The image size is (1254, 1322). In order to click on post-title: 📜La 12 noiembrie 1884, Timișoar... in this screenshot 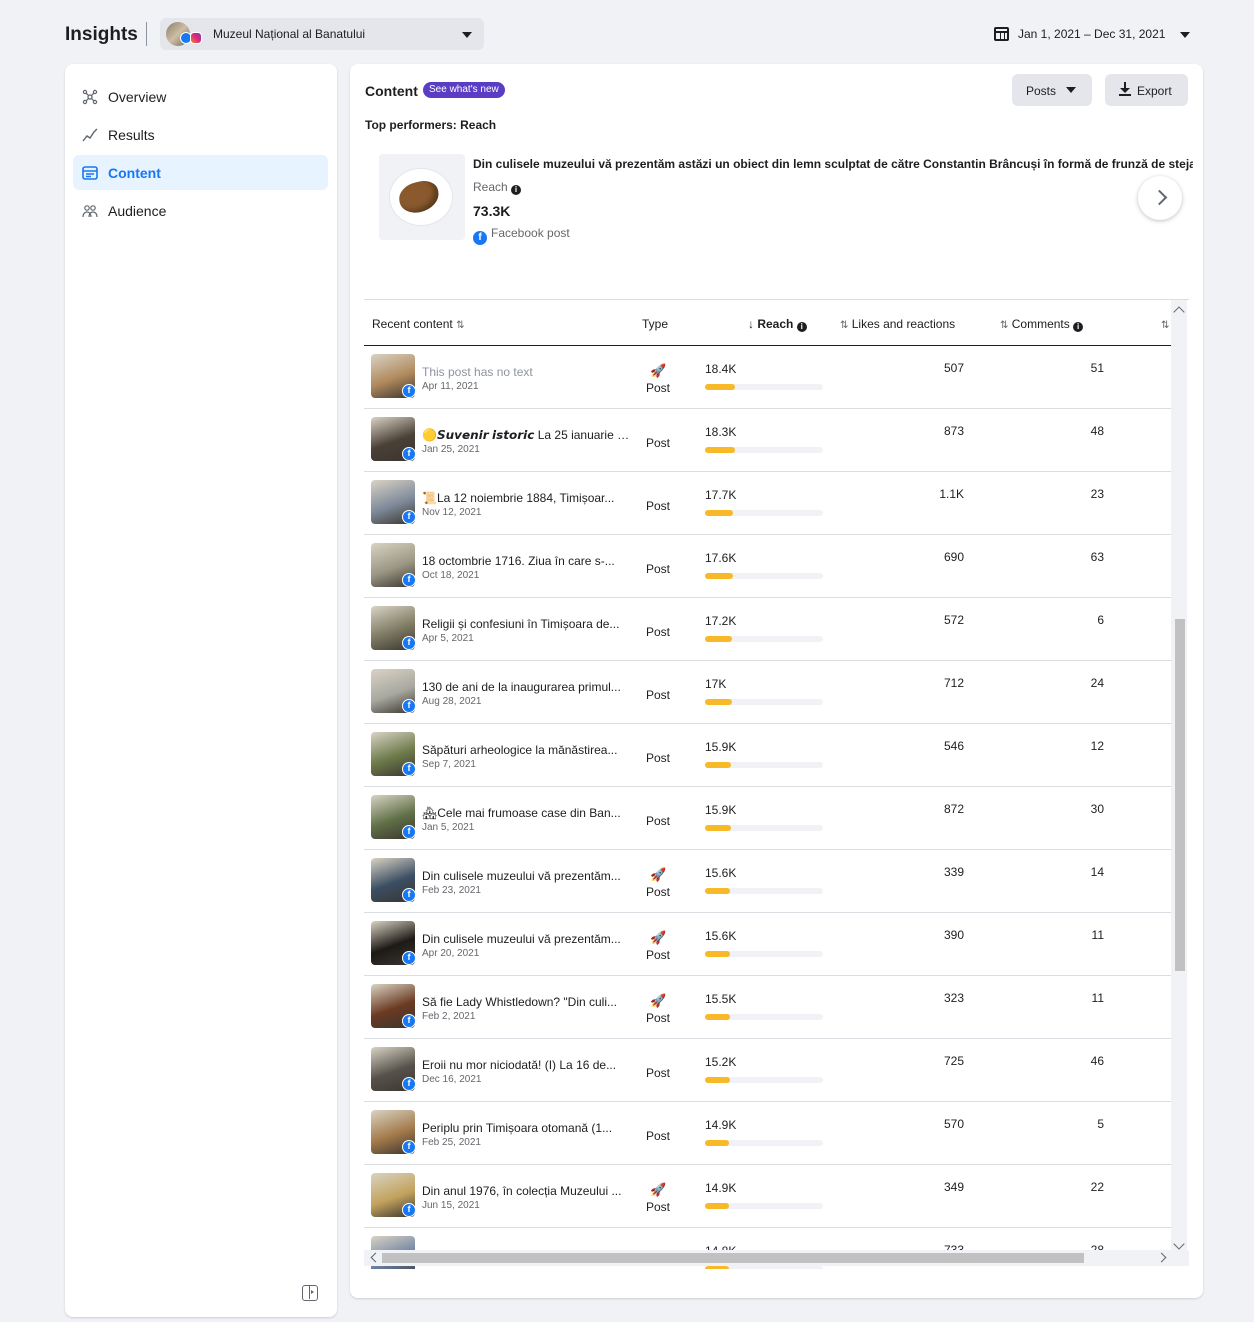, I will do `click(526, 498)`.